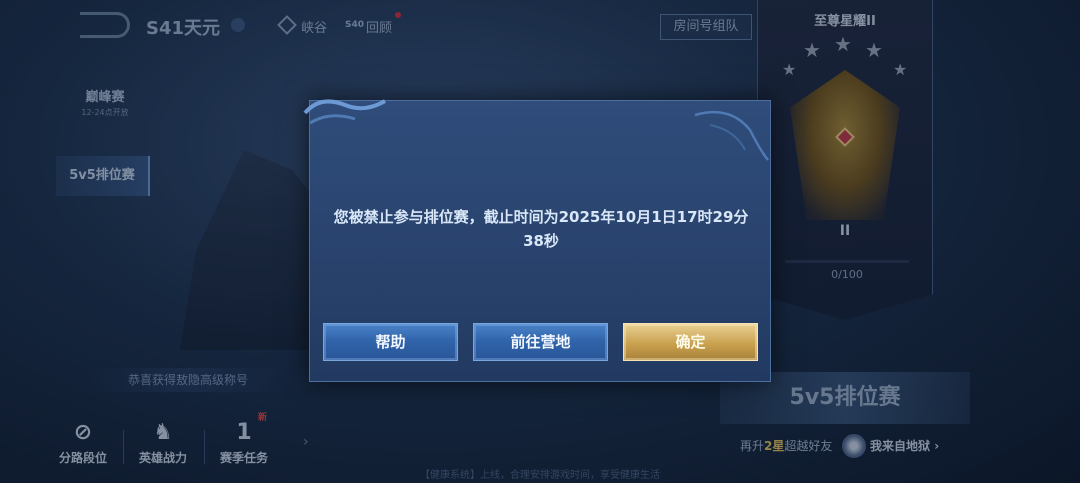 Image resolution: width=1080 pixels, height=483 pixels. Describe the element at coordinates (541, 229) in the screenshot. I see `ban-message: 您被禁止参与排位赛，截止时间为2025年10月1日17时29分38秒` at that location.